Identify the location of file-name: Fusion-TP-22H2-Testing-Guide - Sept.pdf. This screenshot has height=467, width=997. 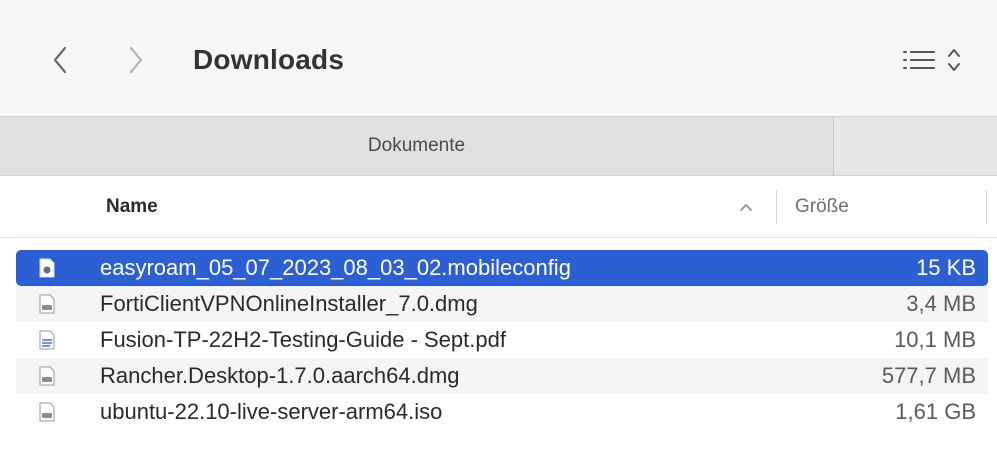
(303, 339).